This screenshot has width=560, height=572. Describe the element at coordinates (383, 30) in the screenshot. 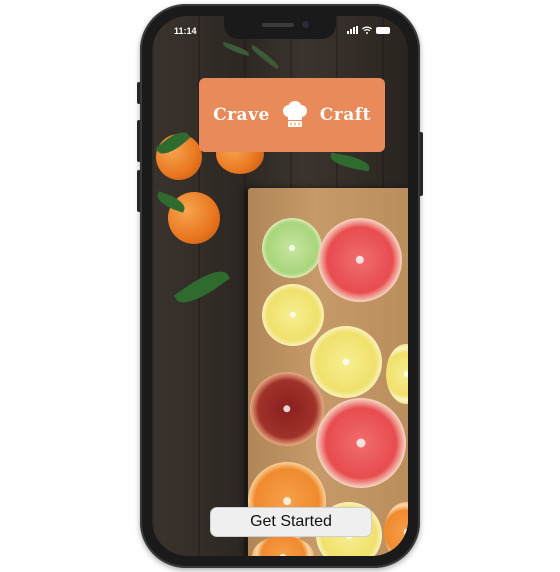

I see `battery-icon` at that location.